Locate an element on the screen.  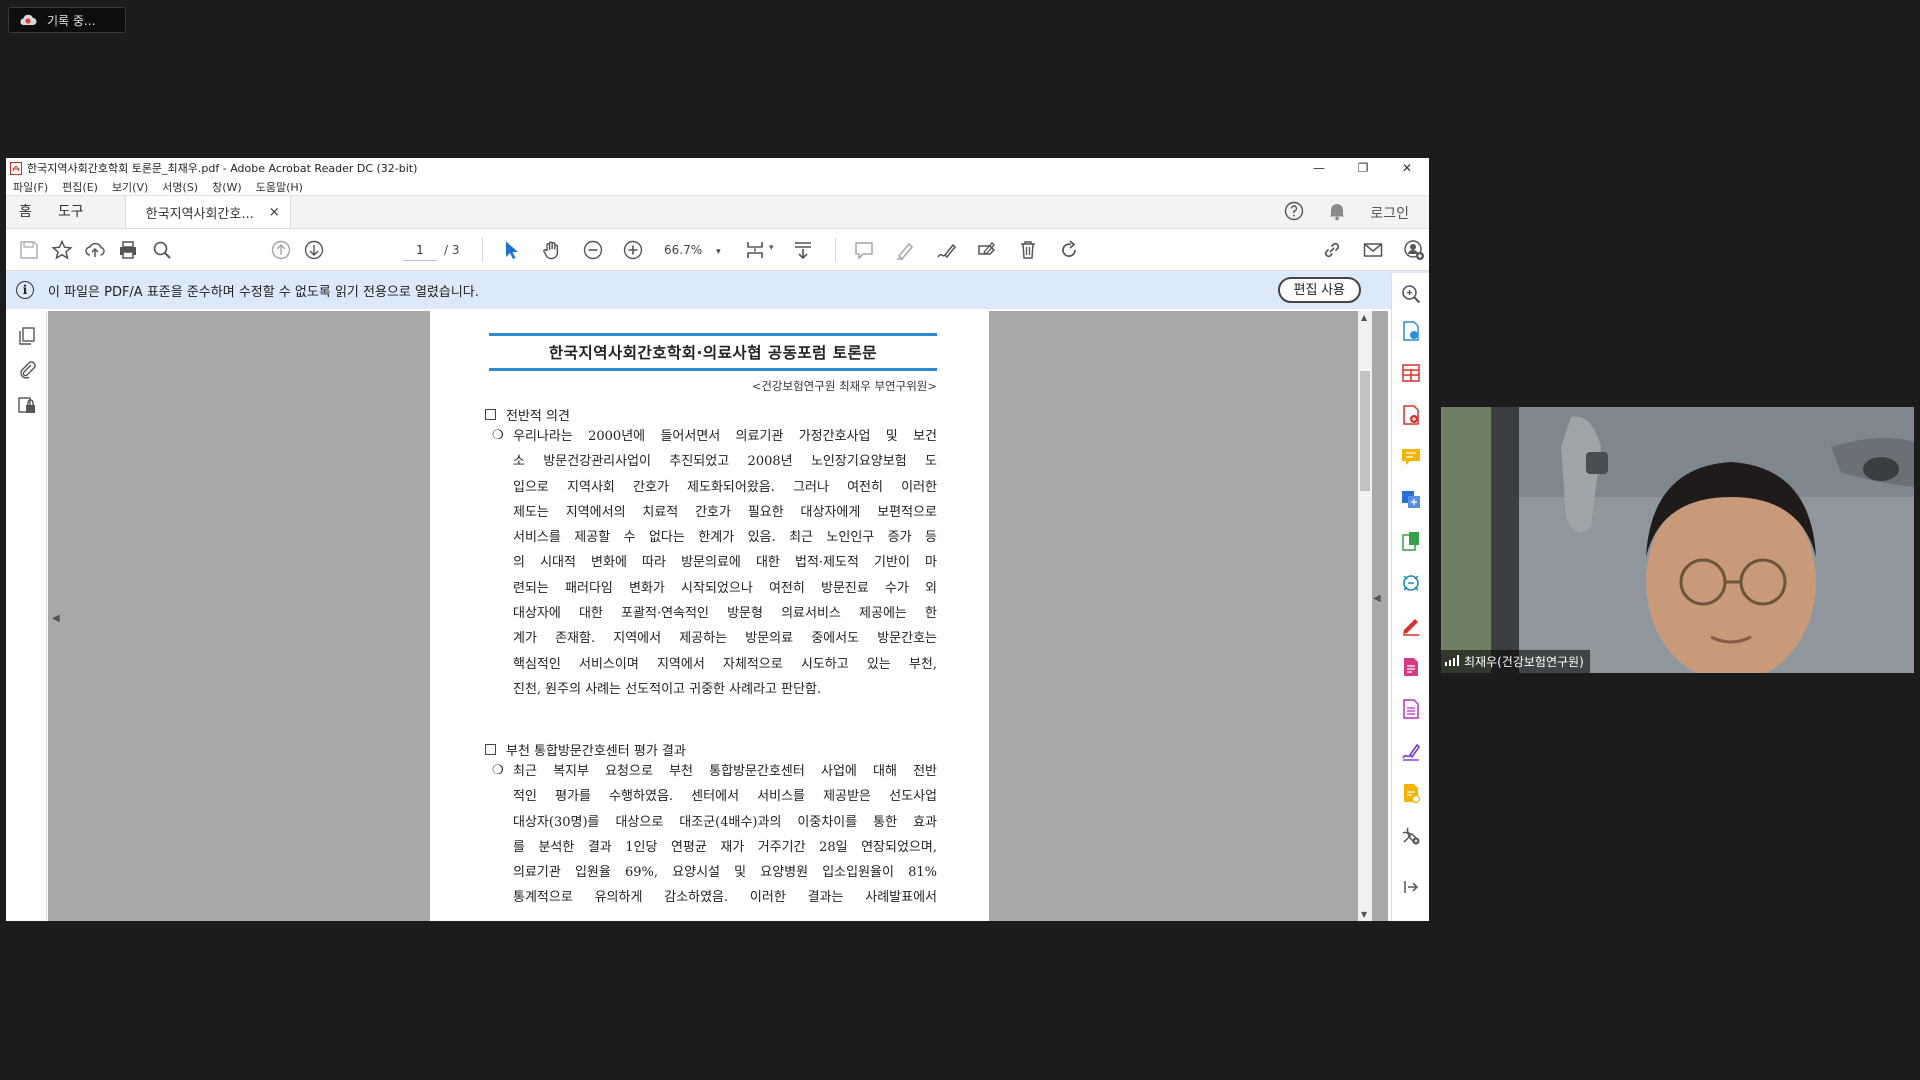
menu-window: 창(W) is located at coordinates (227, 187).